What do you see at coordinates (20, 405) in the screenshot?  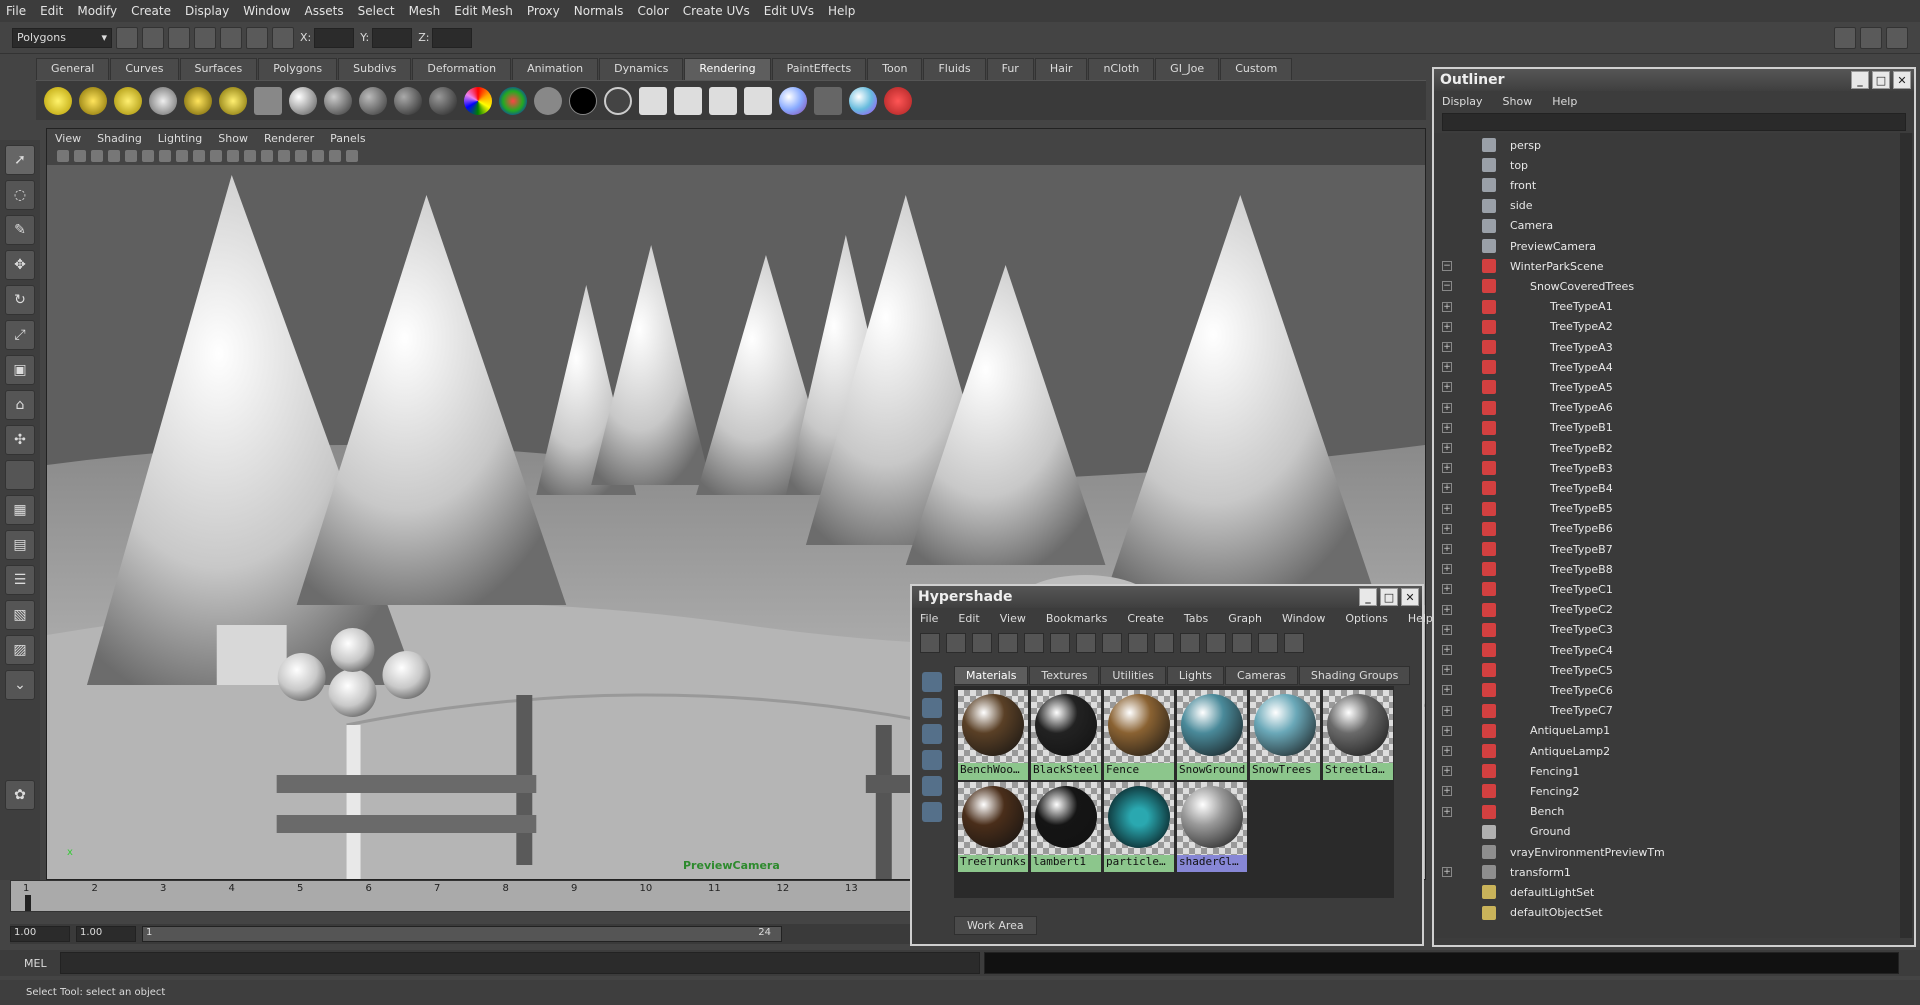 I see `soft-modify-icon: ⌂` at bounding box center [20, 405].